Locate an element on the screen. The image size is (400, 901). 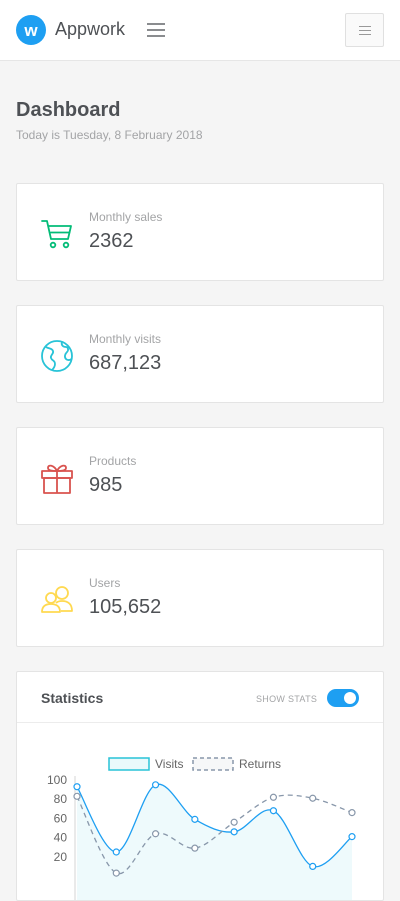
statistics-chart: 100 80 60 40 20 Visits Returns is located at coordinates (201, 828).